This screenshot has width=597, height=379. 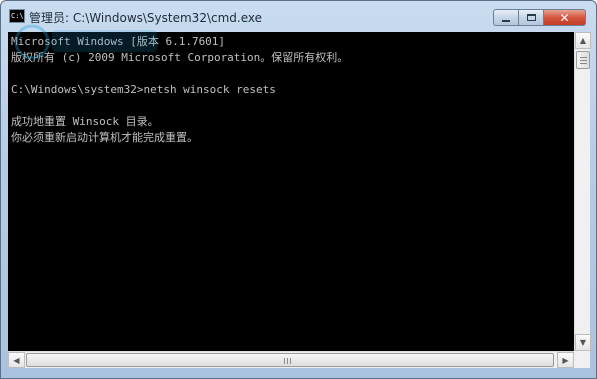 What do you see at coordinates (143, 89) in the screenshot?
I see `console-command-line: C:\Windows\system32>netsh winsock resets` at bounding box center [143, 89].